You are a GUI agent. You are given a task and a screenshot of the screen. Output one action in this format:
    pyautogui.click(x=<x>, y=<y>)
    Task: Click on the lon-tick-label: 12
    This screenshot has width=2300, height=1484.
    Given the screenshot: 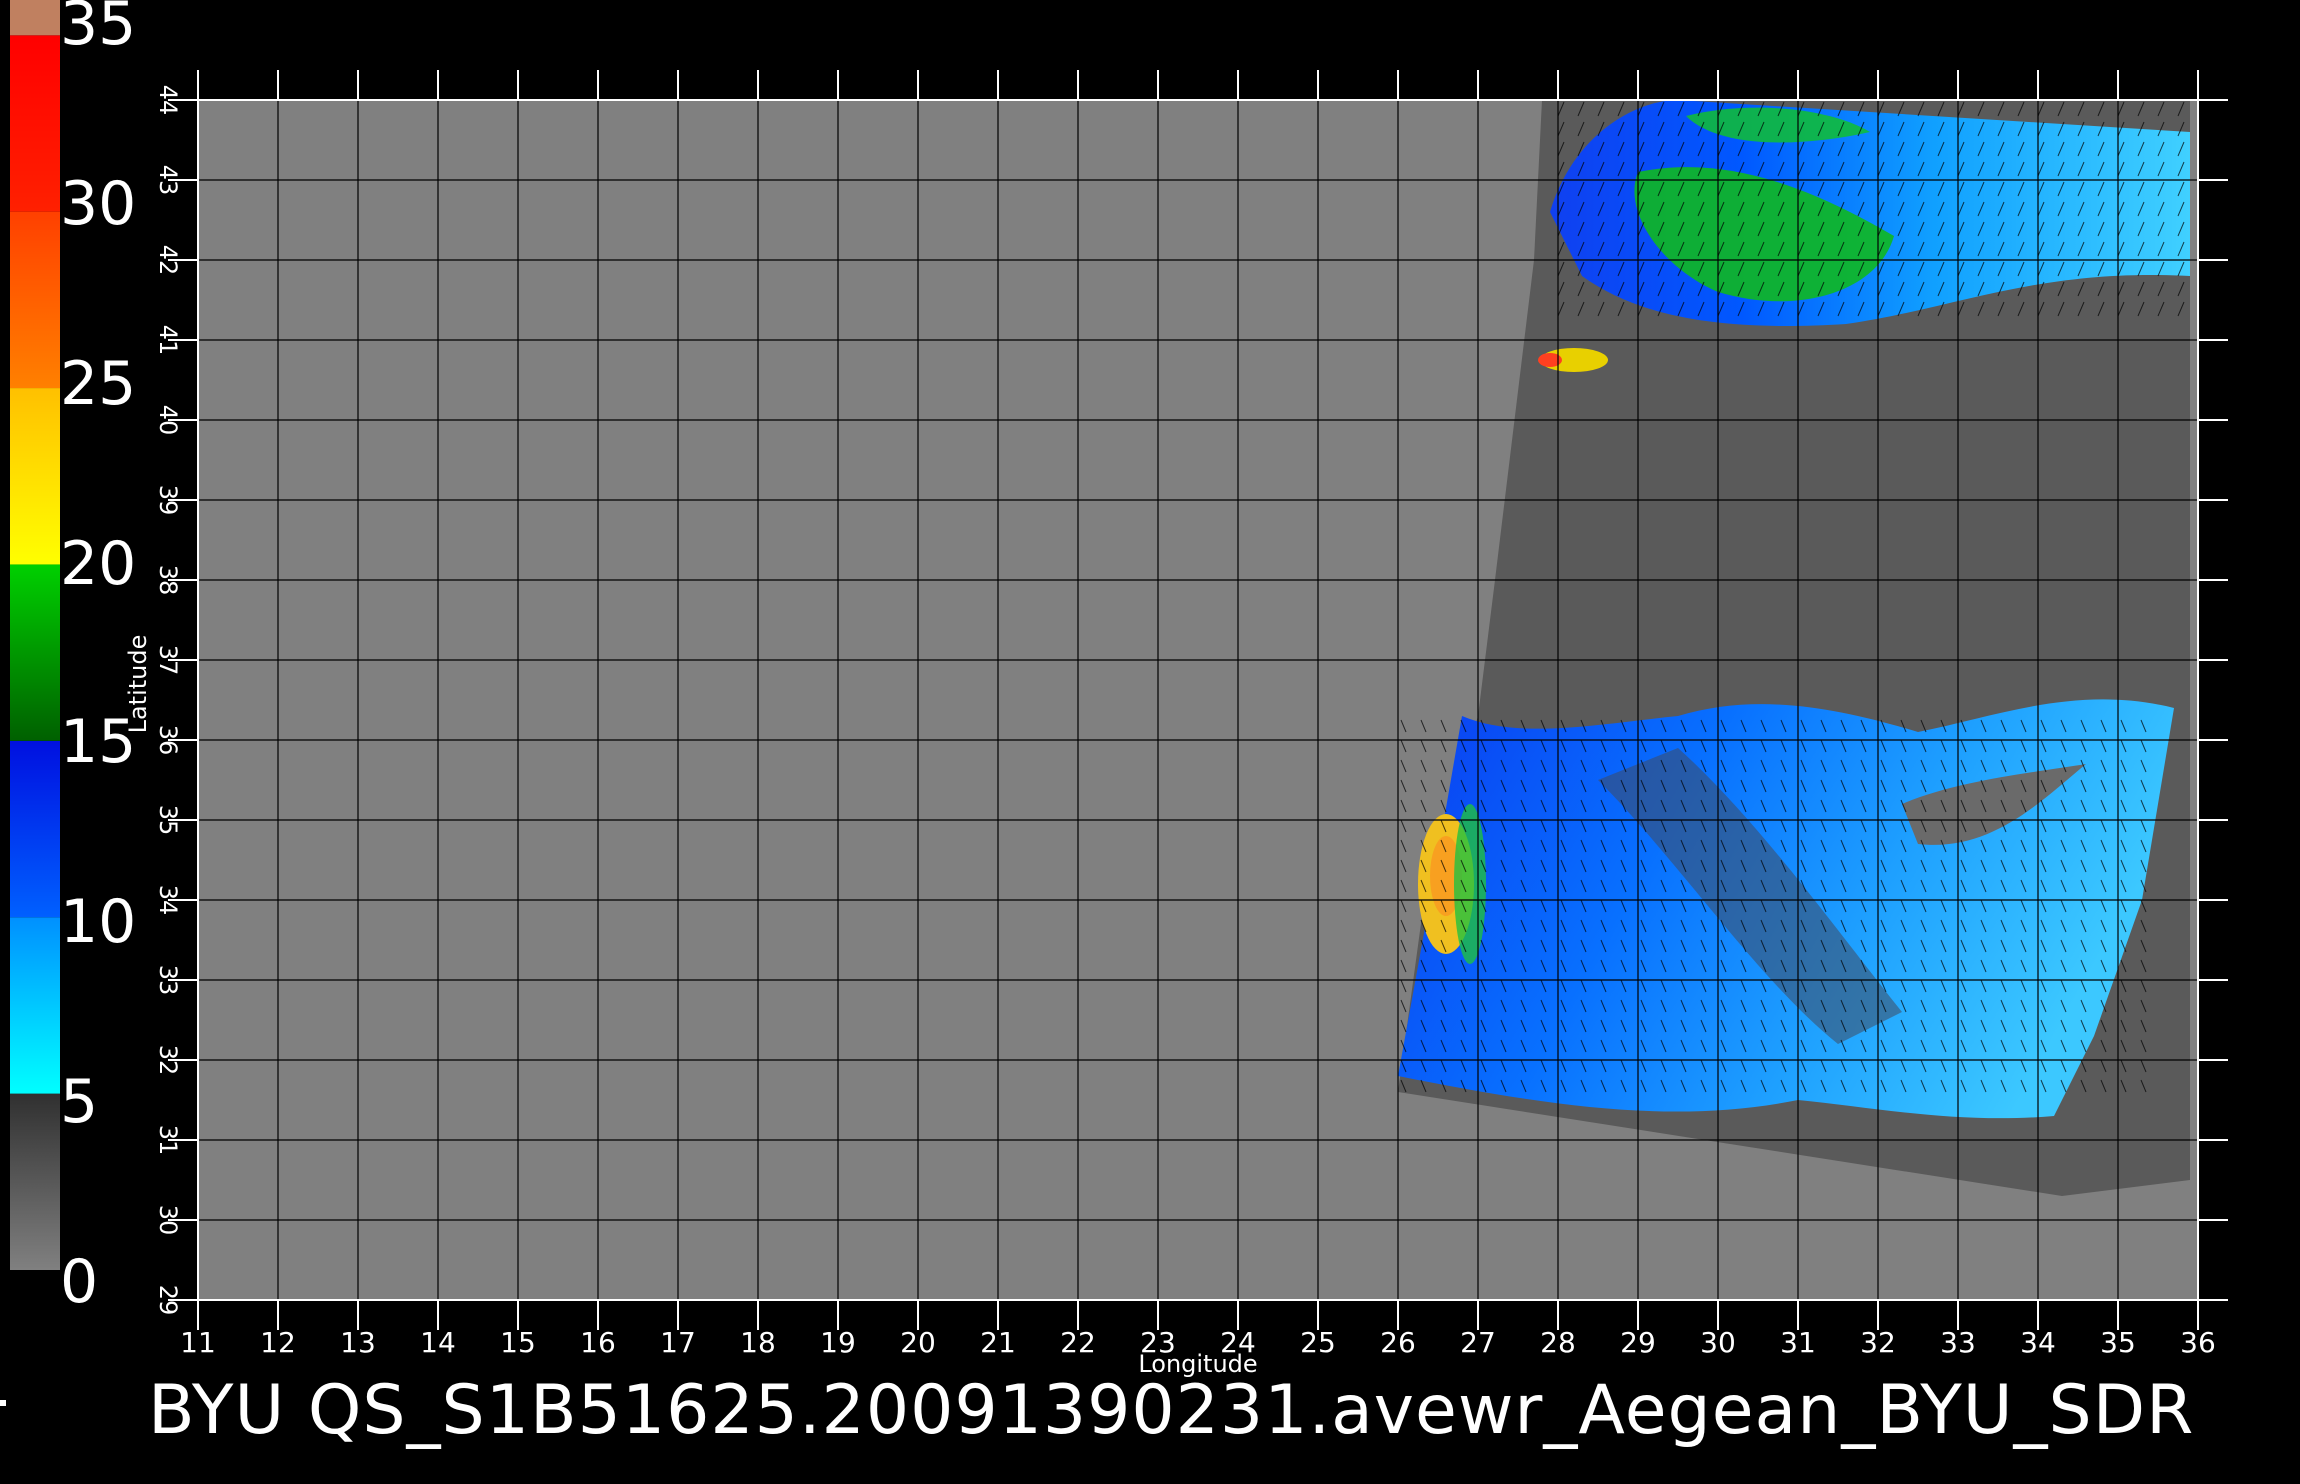 What is the action you would take?
    pyautogui.click(x=278, y=1342)
    